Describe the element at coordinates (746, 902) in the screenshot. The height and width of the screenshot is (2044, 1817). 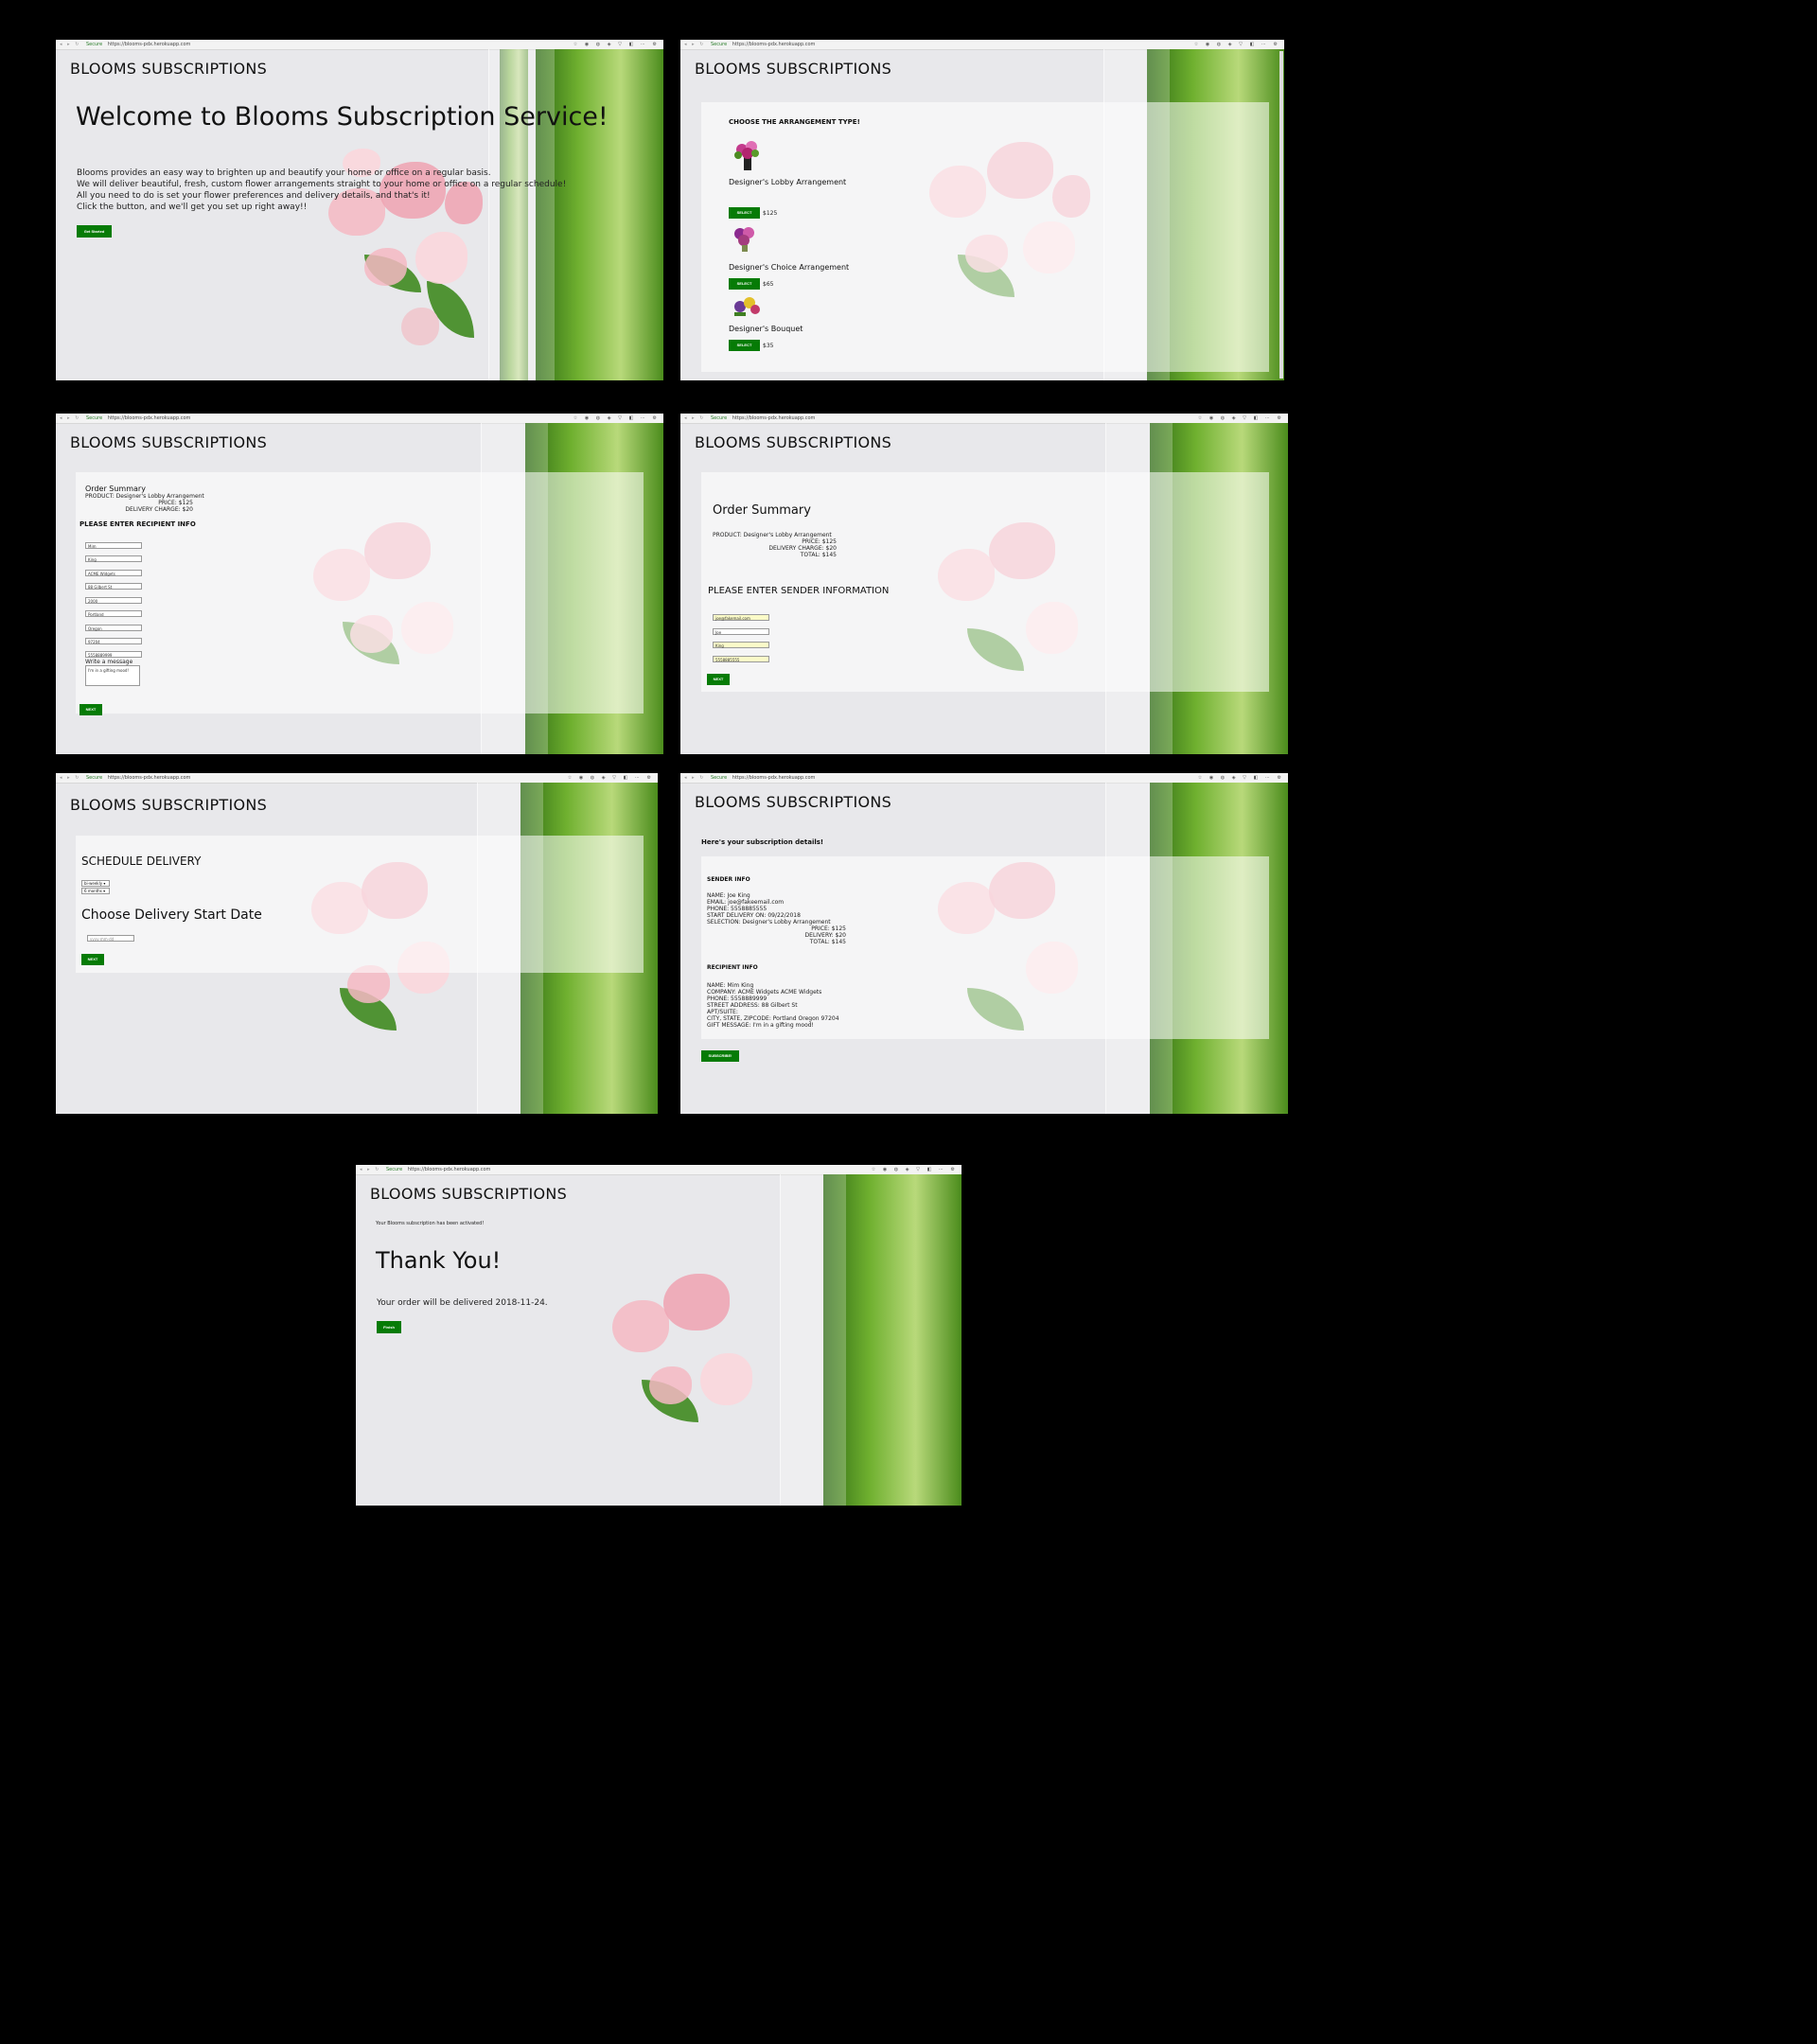
I see `sender-email: EMAIL: joe@fakeemail.com` at that location.